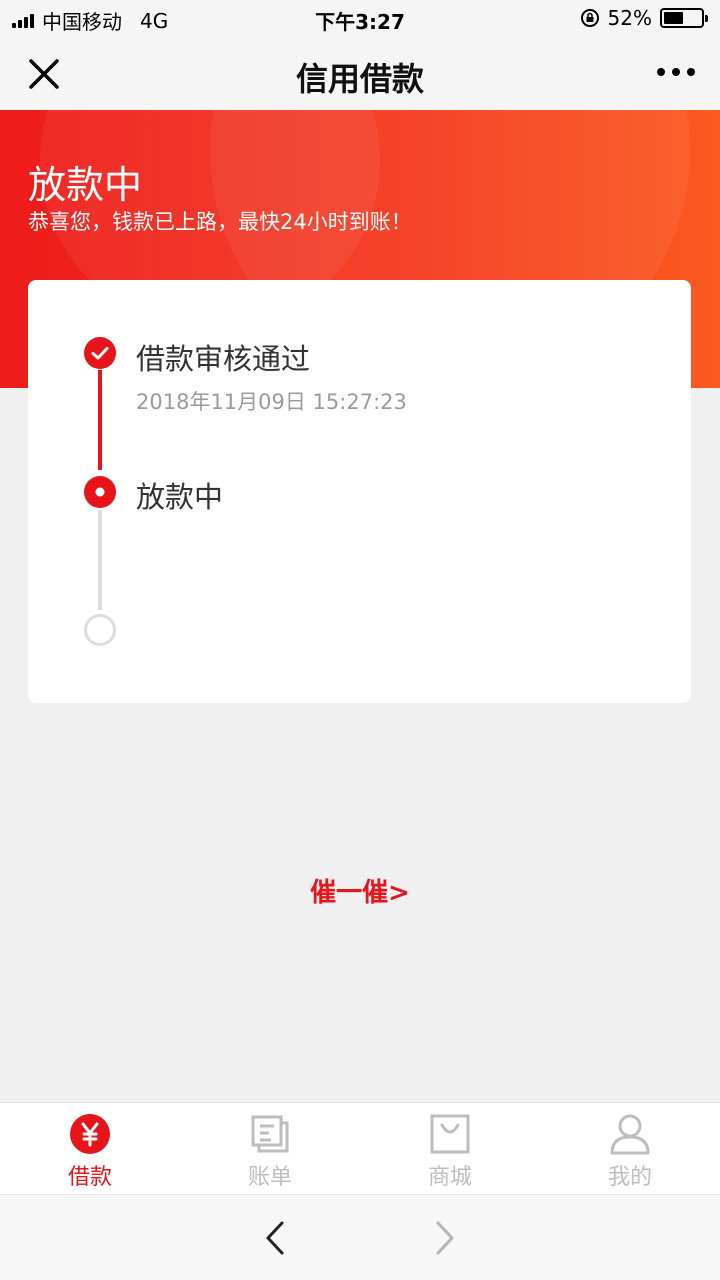 This screenshot has height=1280, width=720. What do you see at coordinates (220, 222) in the screenshot?
I see `banner-subtitle: 恭喜您，钱款已上路，最快24小时到账！` at bounding box center [220, 222].